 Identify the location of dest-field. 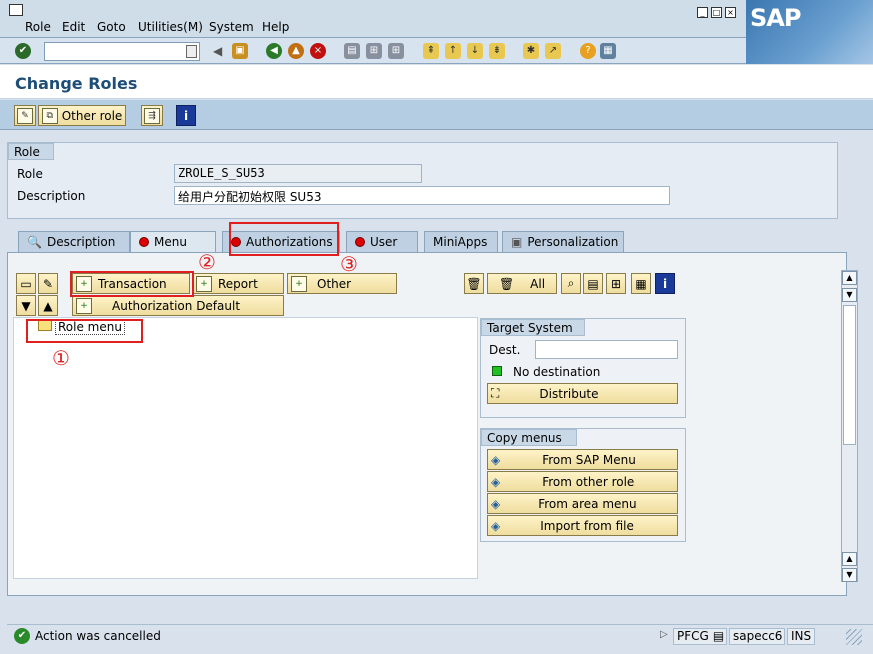
(606, 349).